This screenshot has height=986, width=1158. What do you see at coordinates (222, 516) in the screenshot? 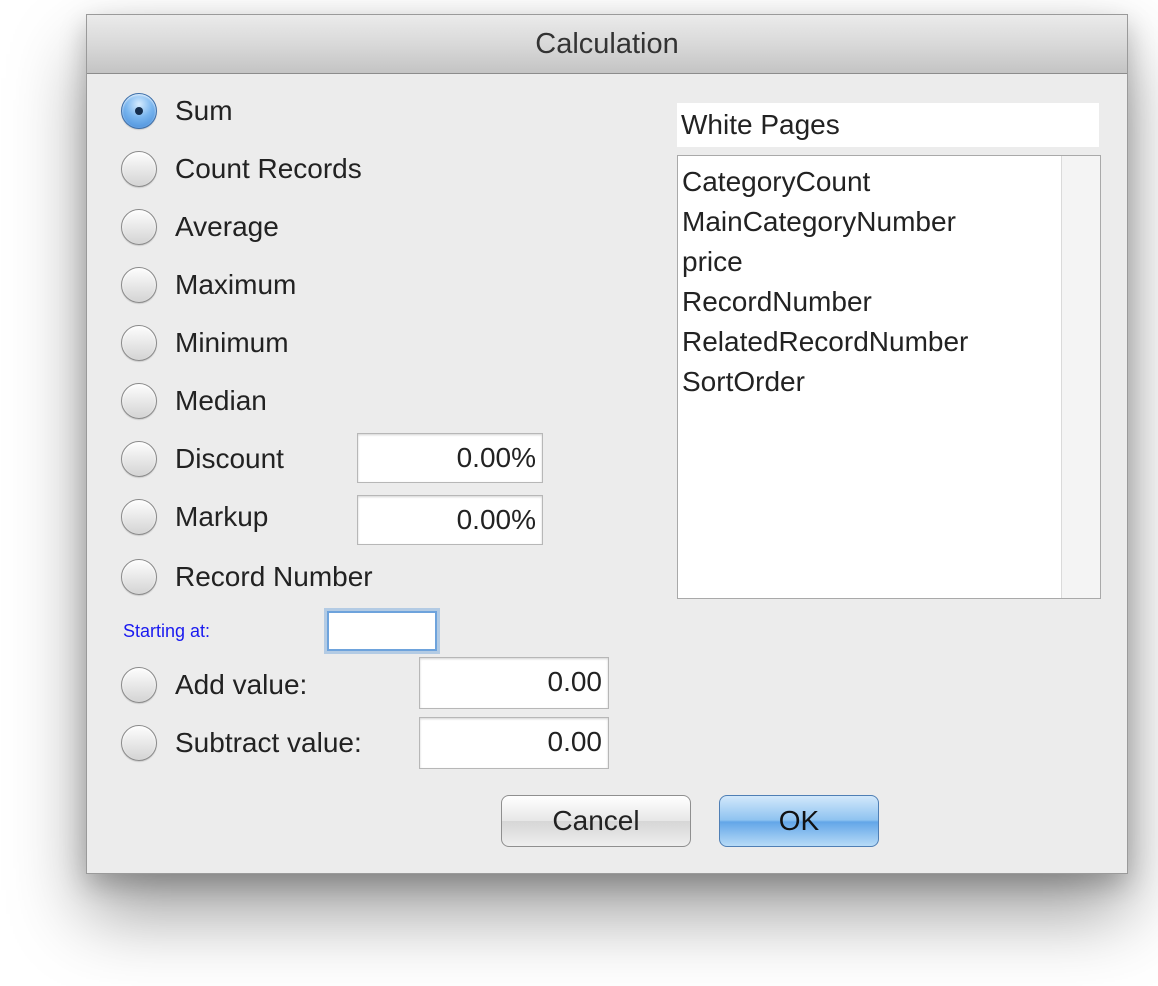
I see `option-markup-label: Markup` at bounding box center [222, 516].